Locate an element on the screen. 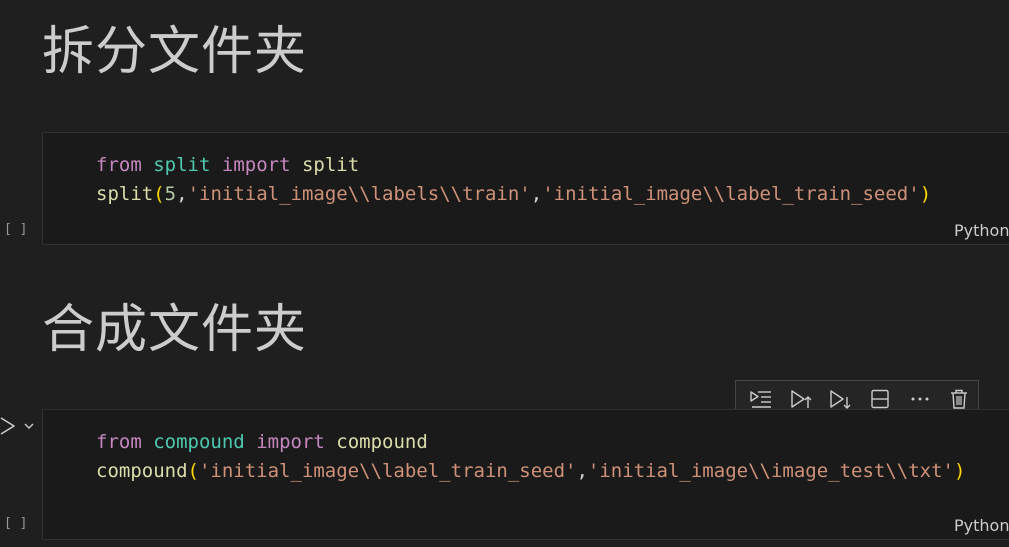 The width and height of the screenshot is (1009, 547). delete-cell-icon is located at coordinates (959, 399).